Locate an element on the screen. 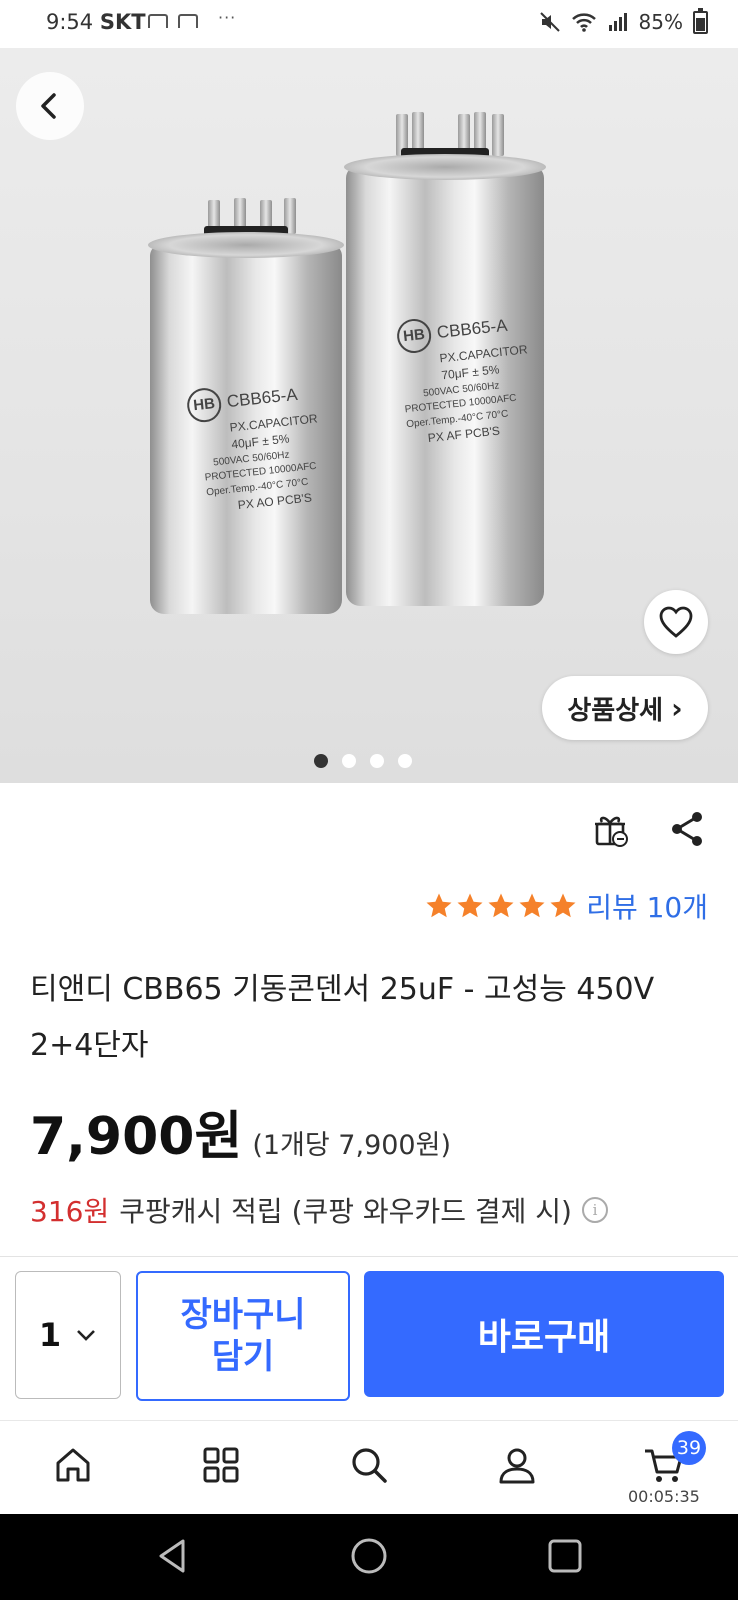 Image resolution: width=738 pixels, height=1600 pixels. unit-price: (1개당 7,900원) is located at coordinates (351, 1145).